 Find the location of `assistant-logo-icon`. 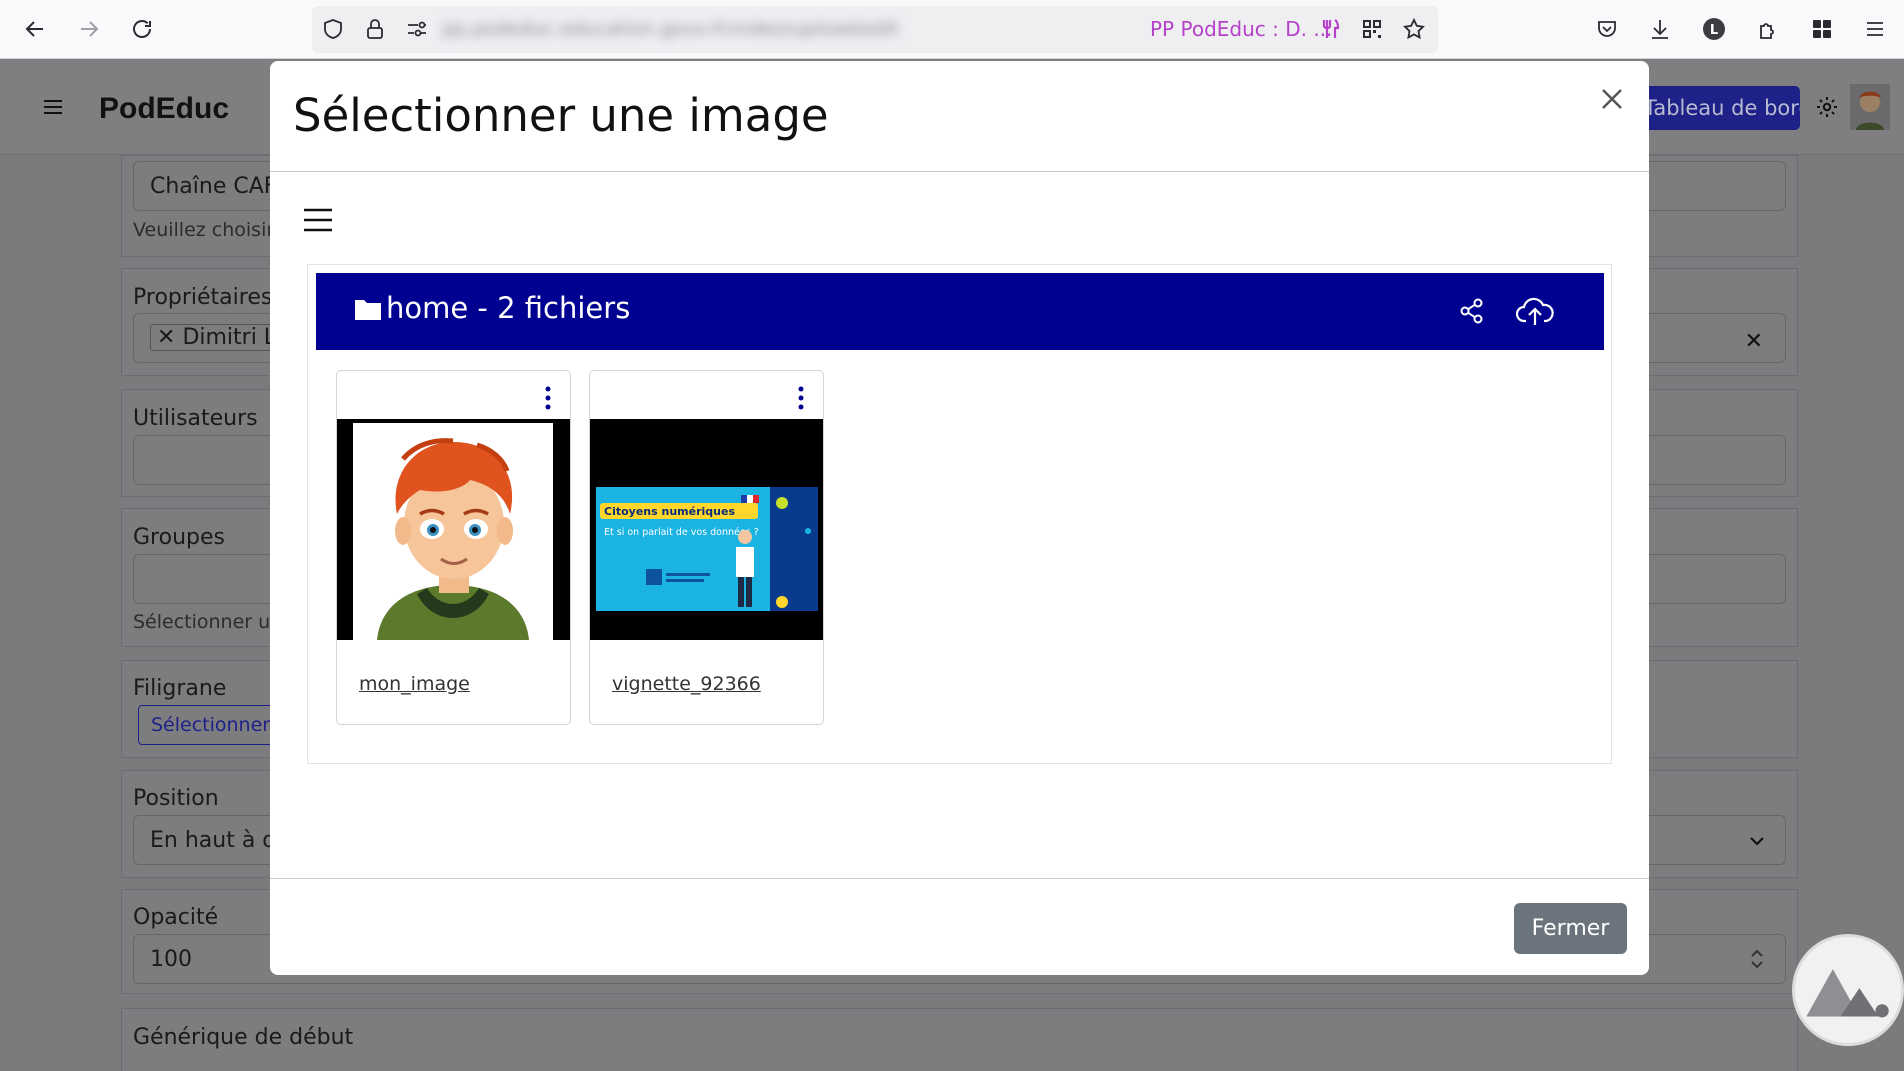

assistant-logo-icon is located at coordinates (1847, 993).